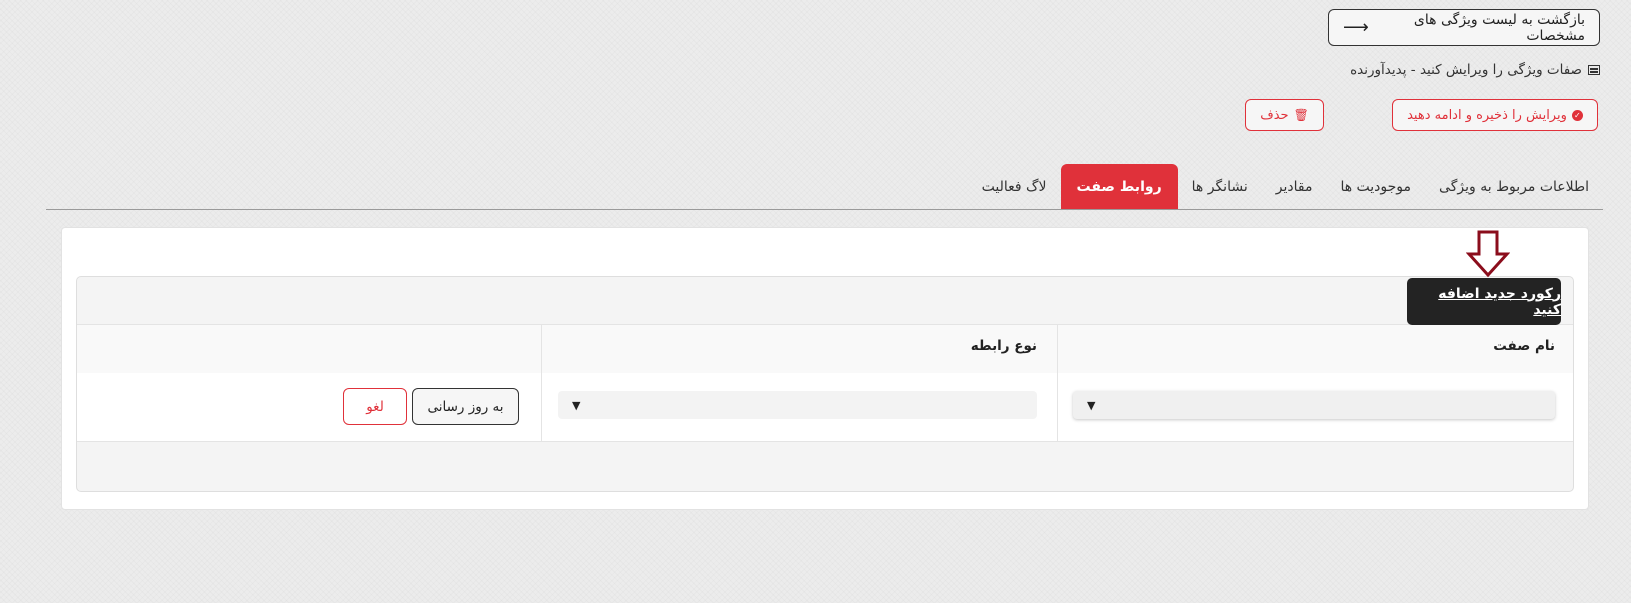  I want to click on back-to-list-label: بازگشت به لیست ویژگی های مشخصات, so click(1499, 27).